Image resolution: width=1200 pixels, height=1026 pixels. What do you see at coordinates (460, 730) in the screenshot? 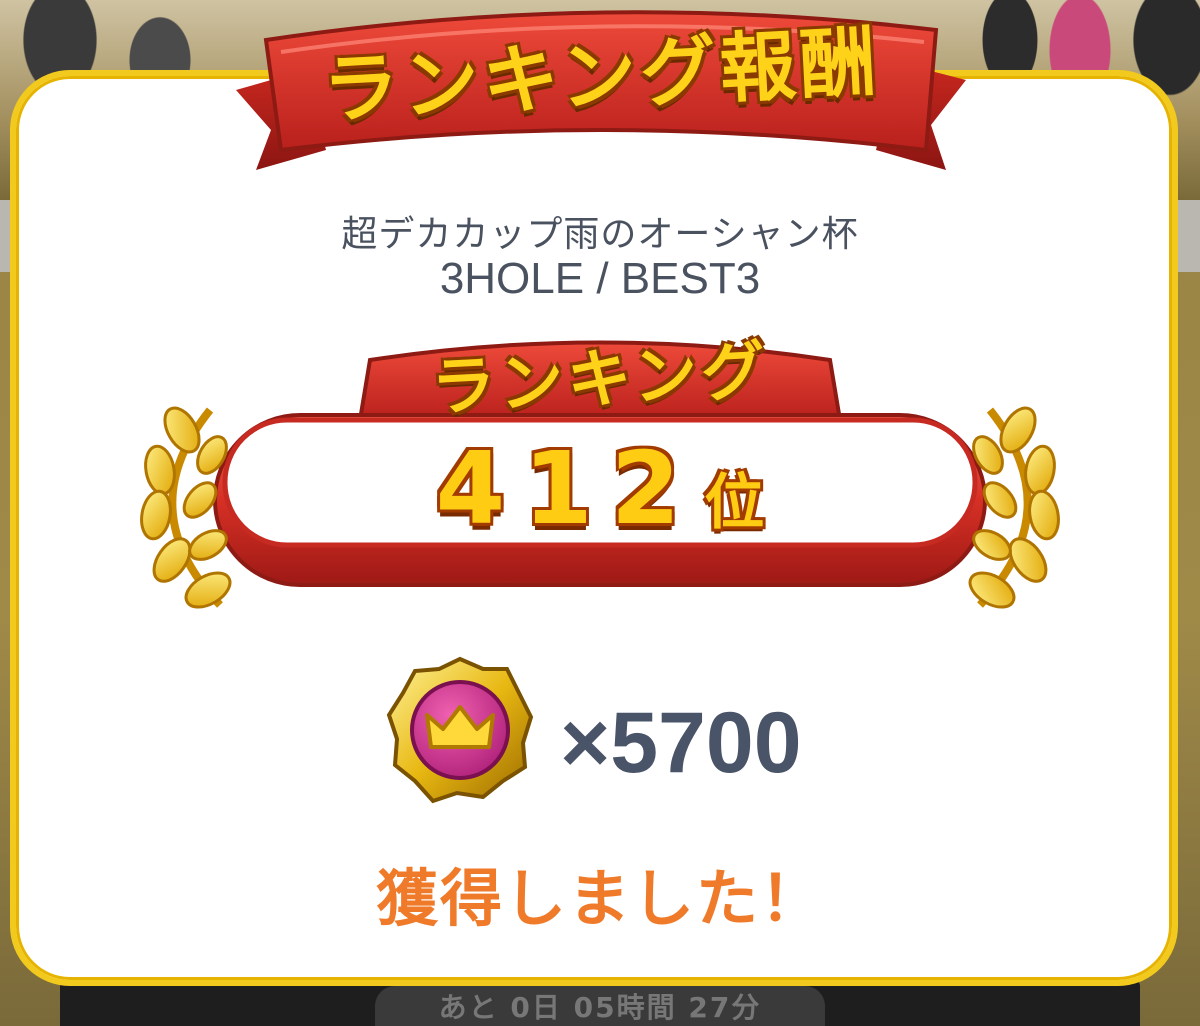
I see `crown-medal-icon` at bounding box center [460, 730].